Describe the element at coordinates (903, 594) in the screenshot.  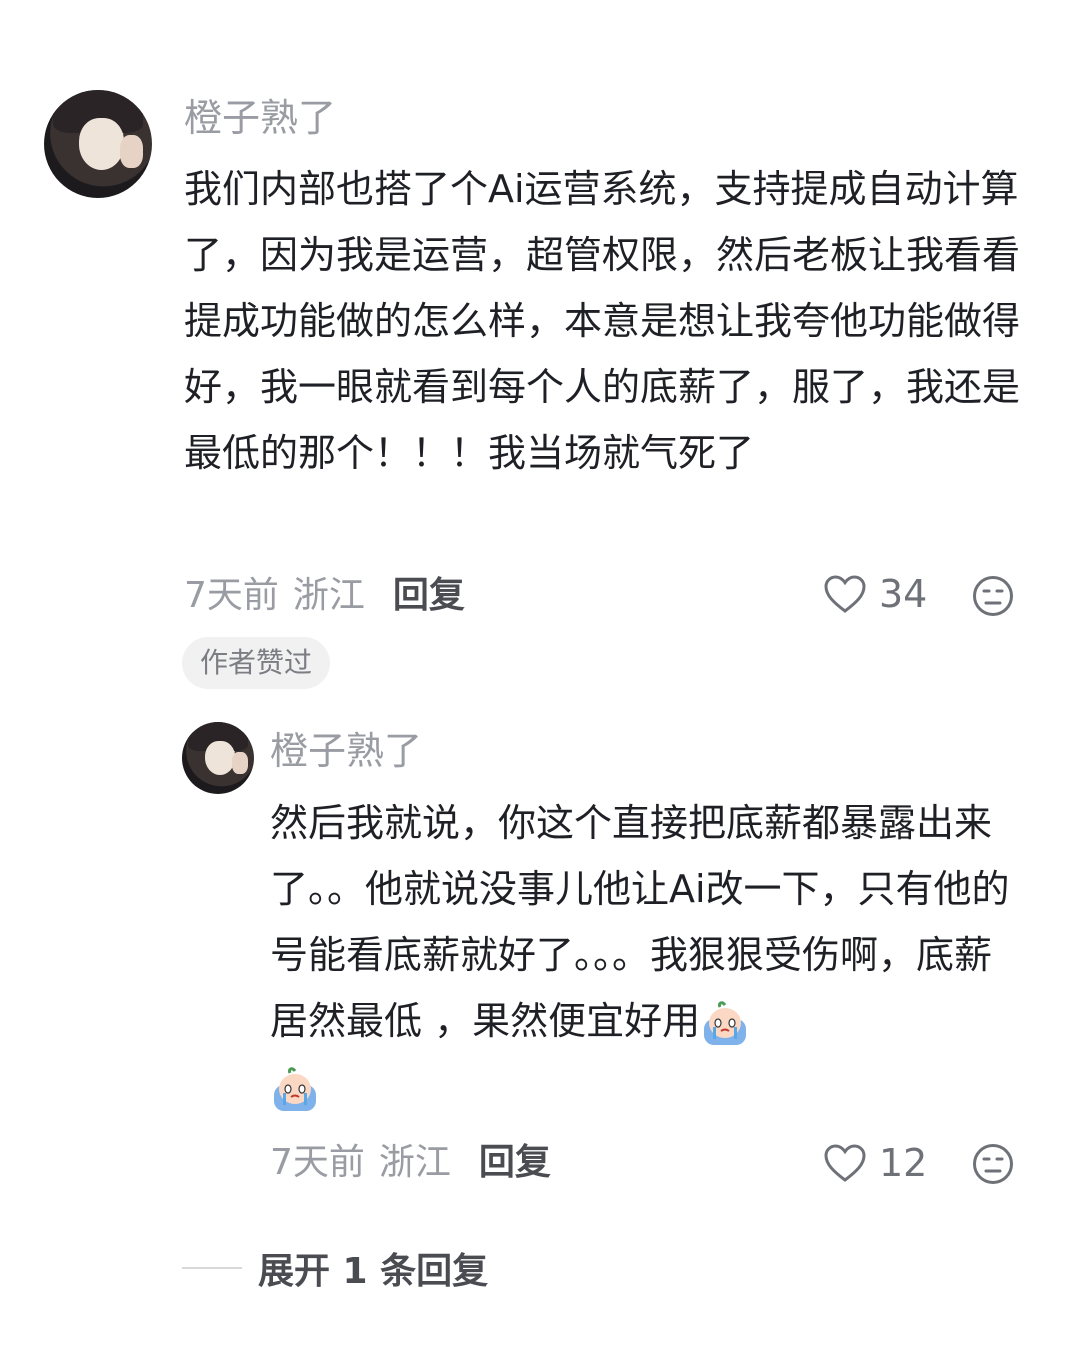
I see `comment-like-count: 34` at that location.